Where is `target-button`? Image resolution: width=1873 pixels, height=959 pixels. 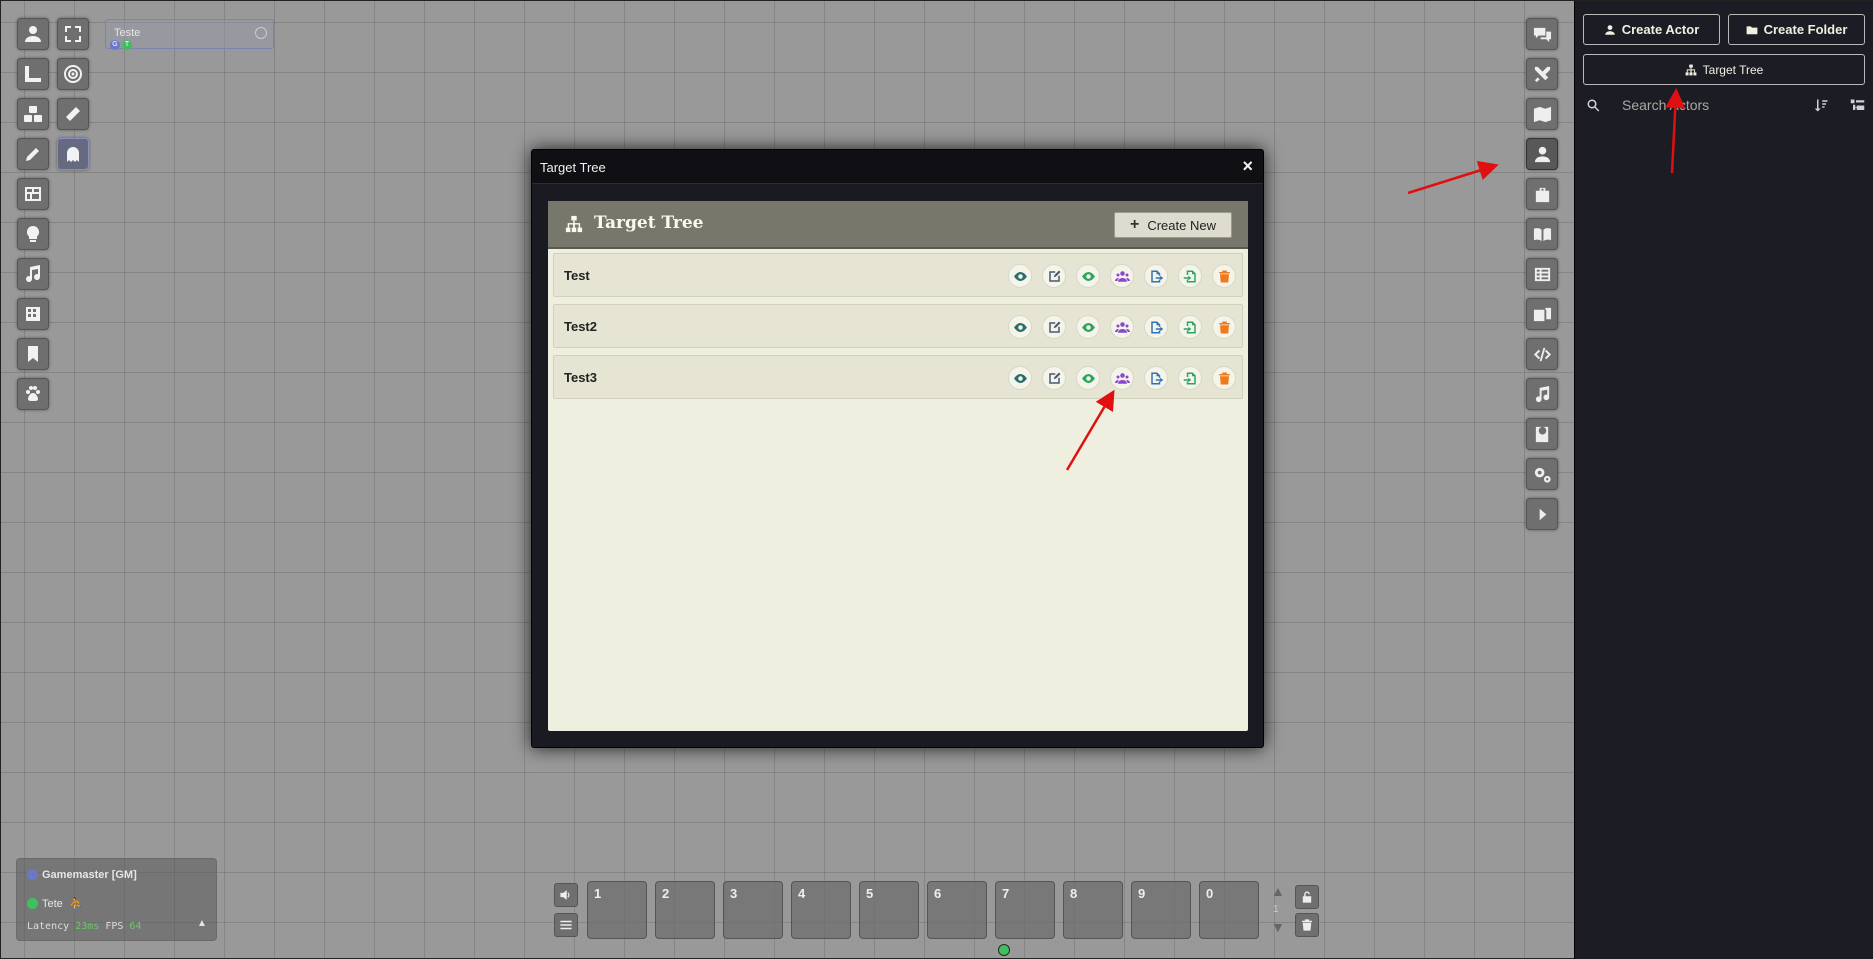 target-button is located at coordinates (73, 74).